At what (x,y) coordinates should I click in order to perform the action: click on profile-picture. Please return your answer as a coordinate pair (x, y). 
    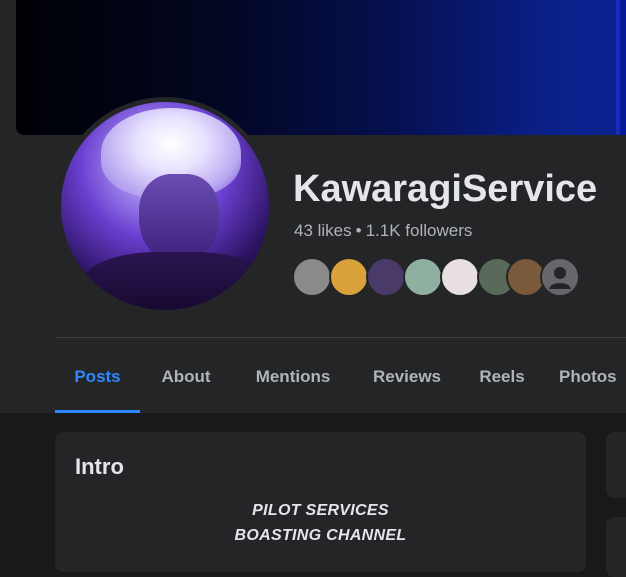
    Looking at the image, I should click on (165, 206).